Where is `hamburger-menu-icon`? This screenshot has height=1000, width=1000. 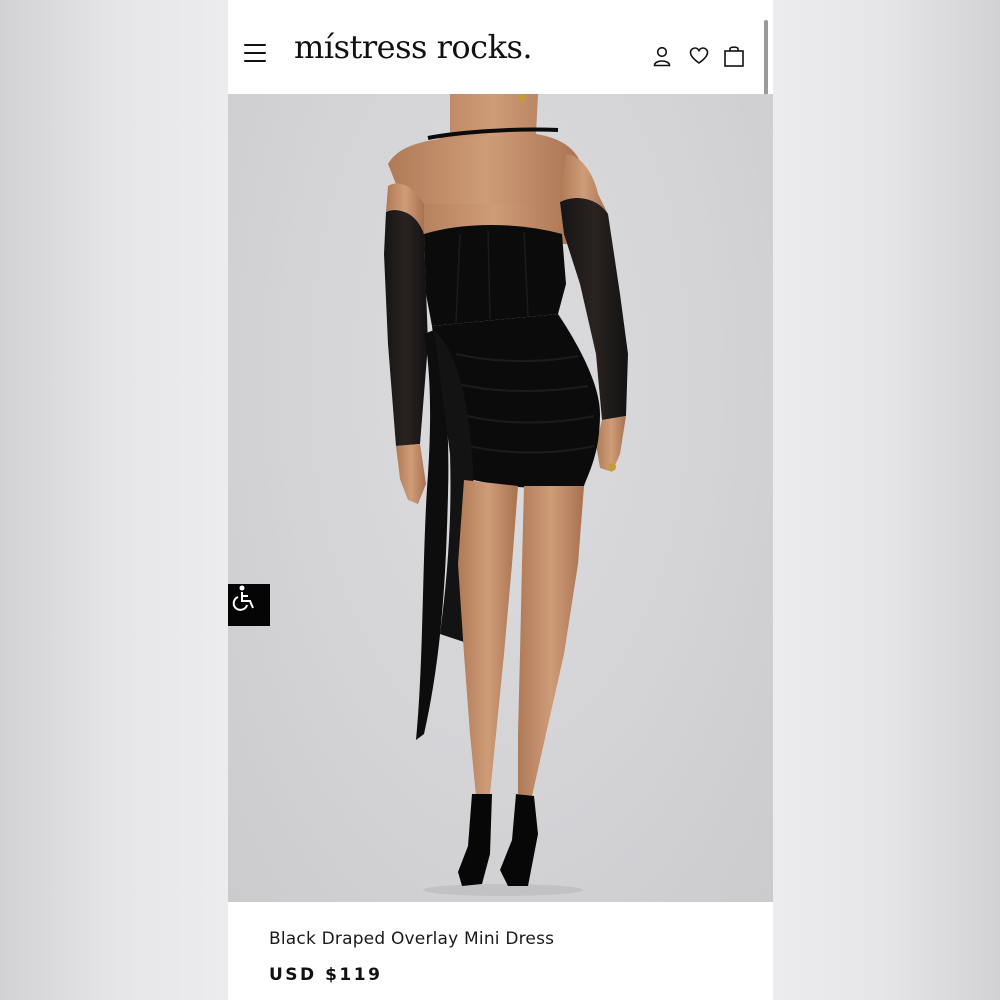 hamburger-menu-icon is located at coordinates (255, 54).